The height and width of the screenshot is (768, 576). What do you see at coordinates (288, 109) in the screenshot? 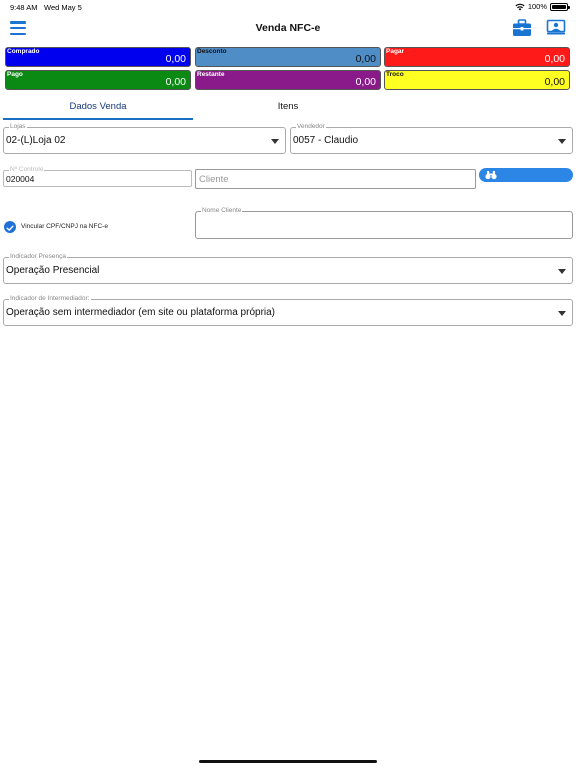
I see `tab-itens: Itens` at bounding box center [288, 109].